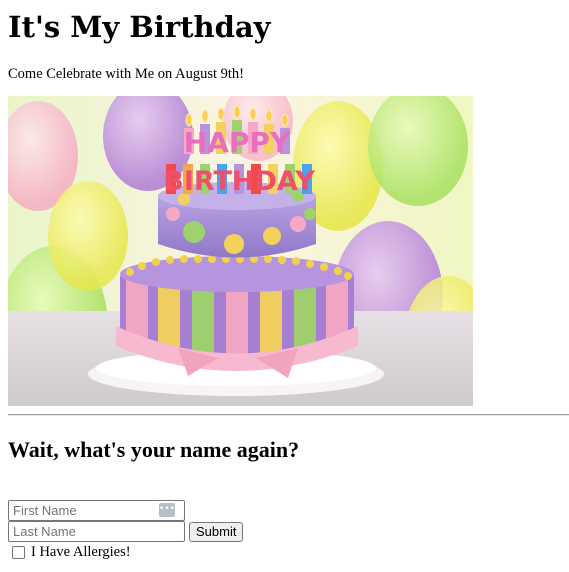 The width and height of the screenshot is (569, 572). Describe the element at coordinates (154, 449) in the screenshot. I see `section-heading: Wait, what's your name again?` at that location.